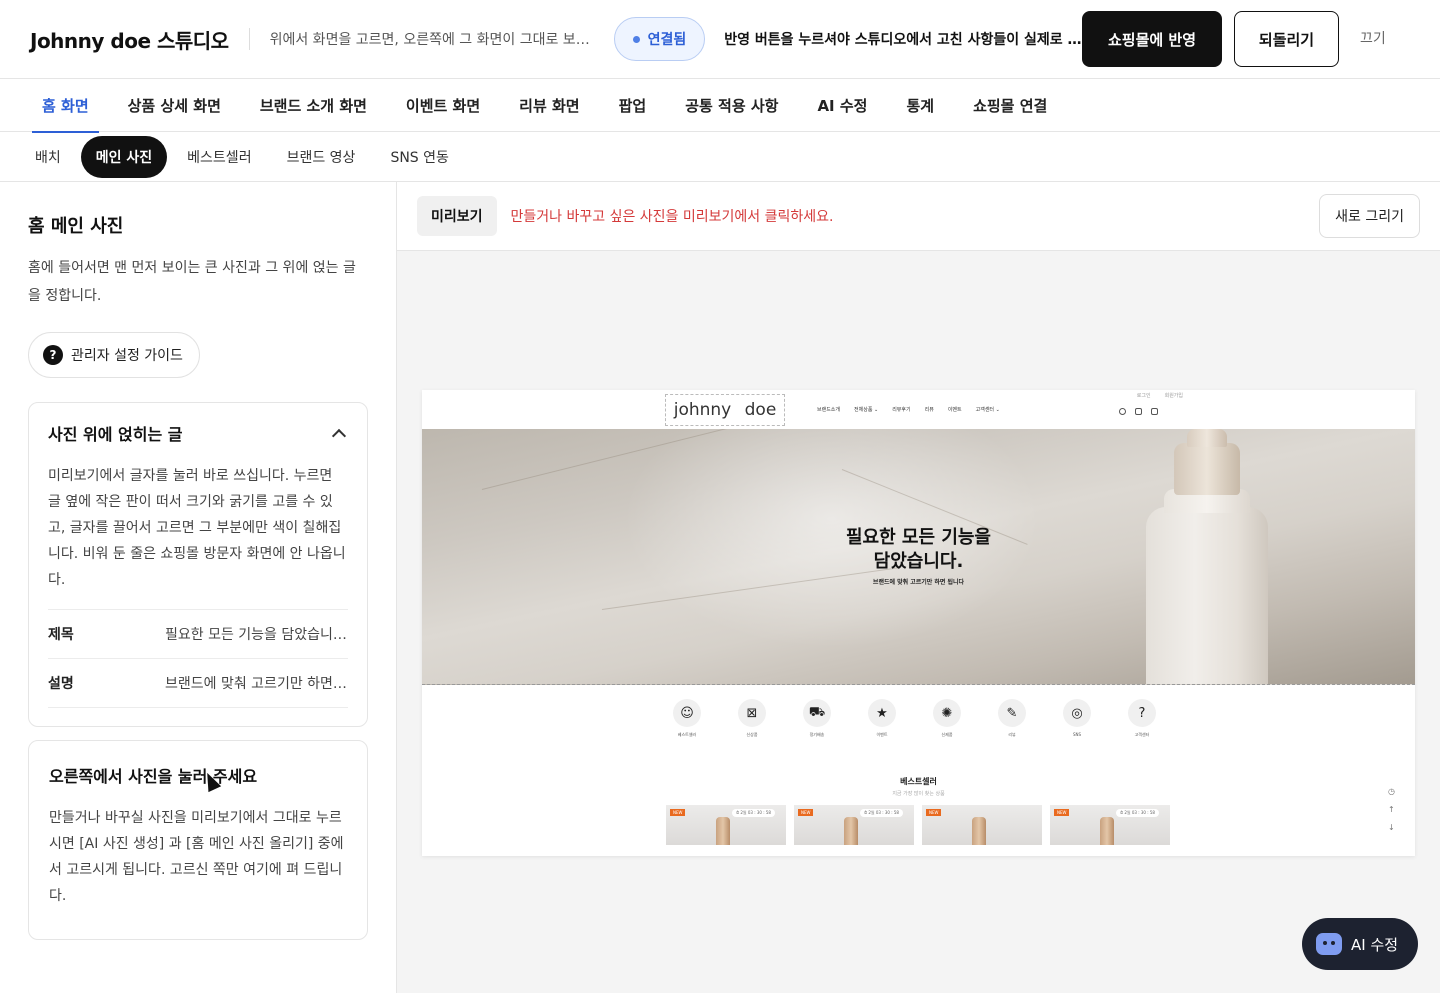 Image resolution: width=1440 pixels, height=994 pixels. What do you see at coordinates (817, 718) in the screenshot?
I see `category-delivery: ⛟ 정기배송` at bounding box center [817, 718].